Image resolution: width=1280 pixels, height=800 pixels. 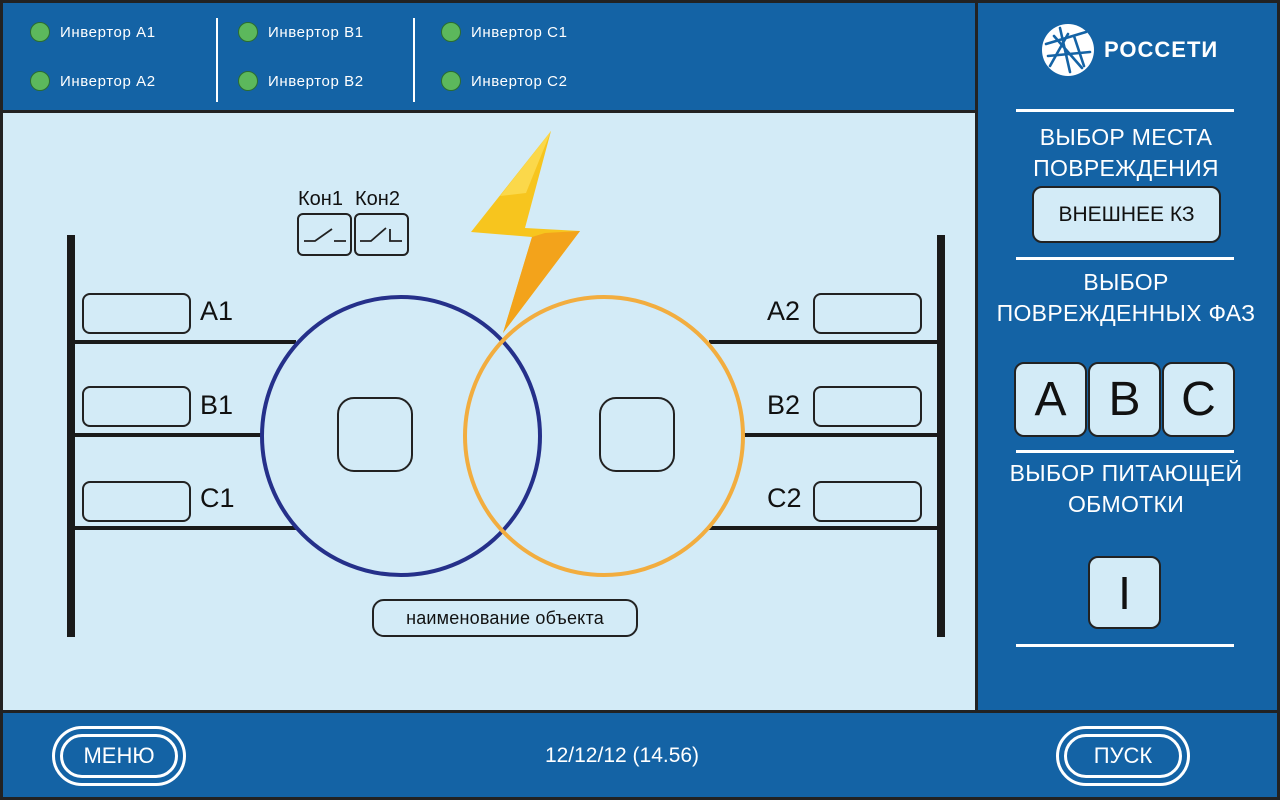 What do you see at coordinates (375, 434) in the screenshot?
I see `winding-1-value-box` at bounding box center [375, 434].